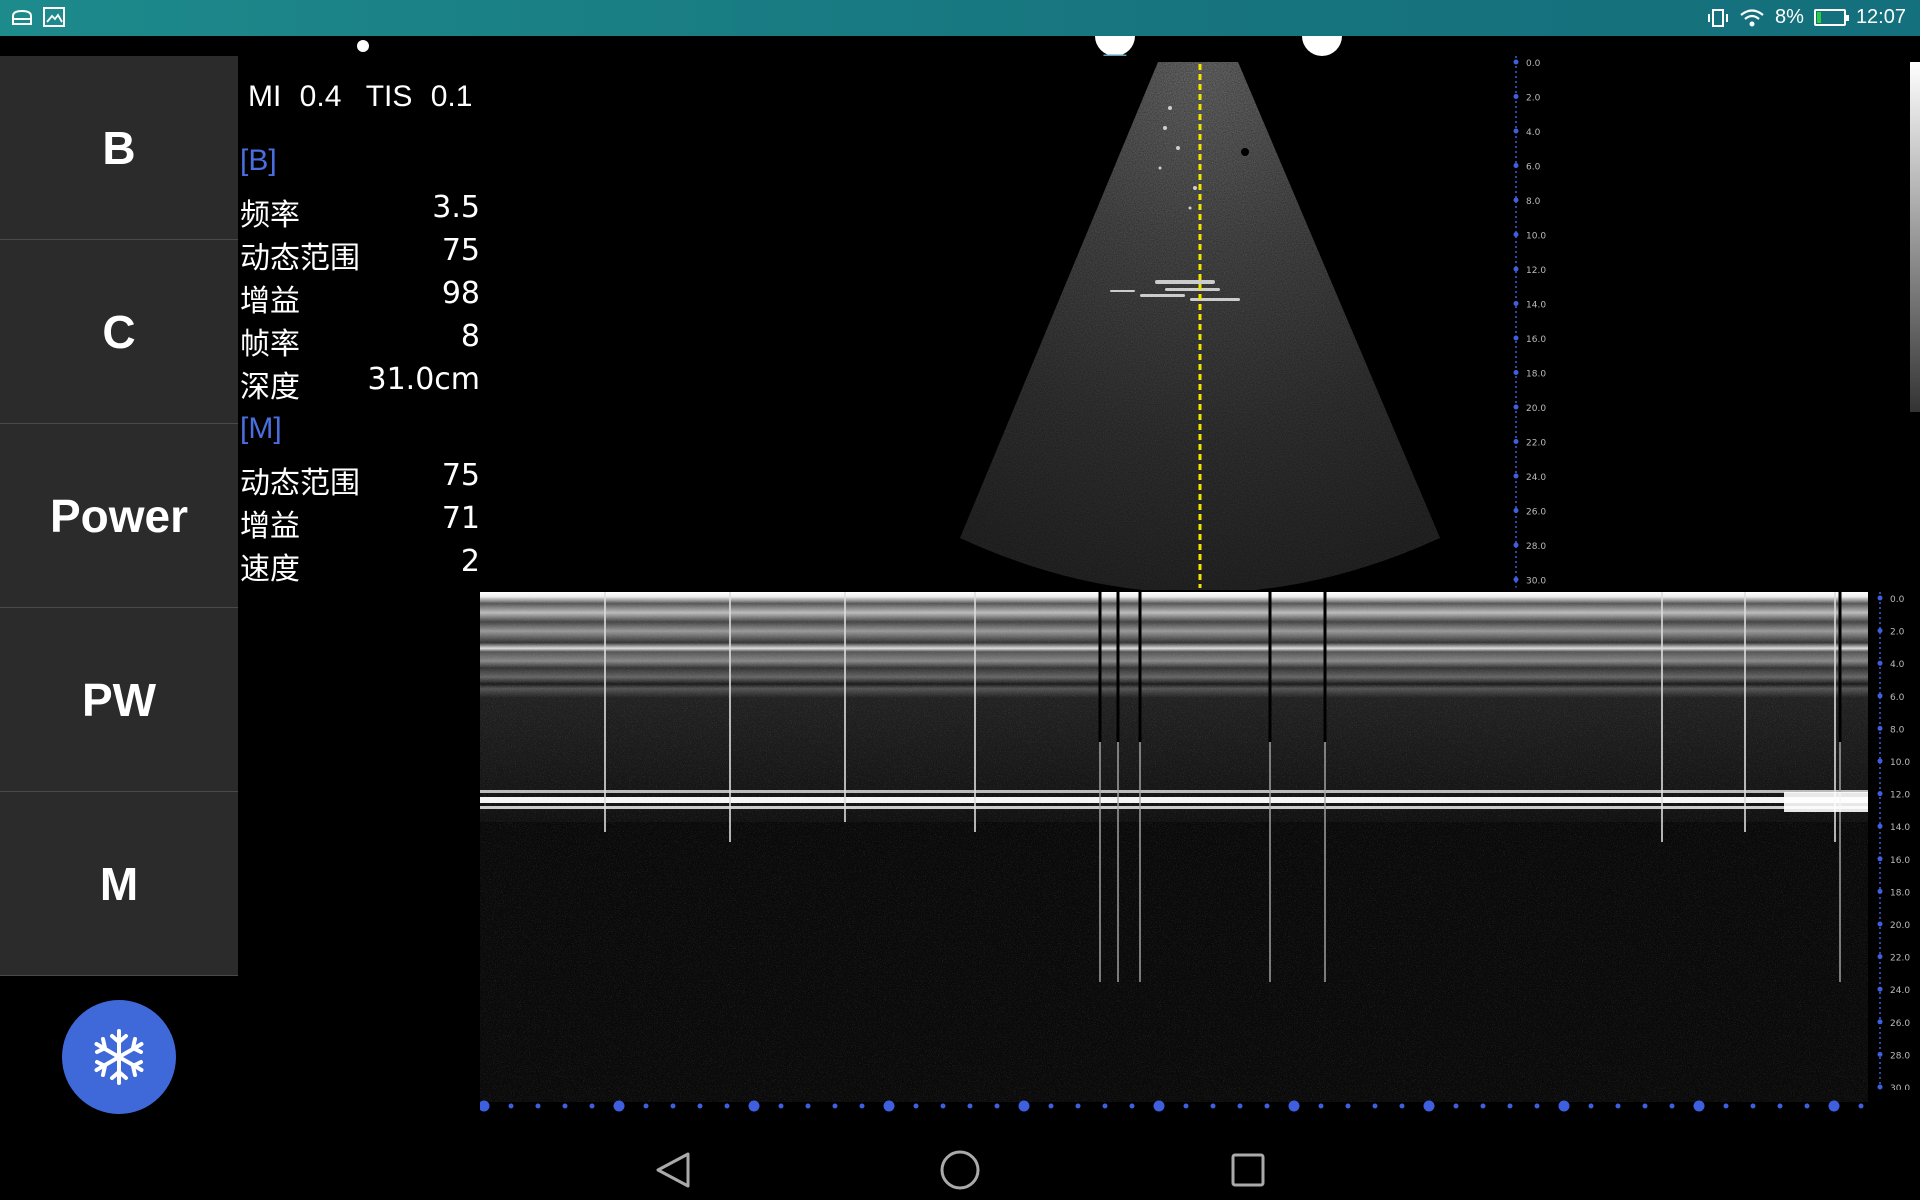 This screenshot has height=1200, width=1920. I want to click on m-depth-label: 6.0, so click(1897, 698).